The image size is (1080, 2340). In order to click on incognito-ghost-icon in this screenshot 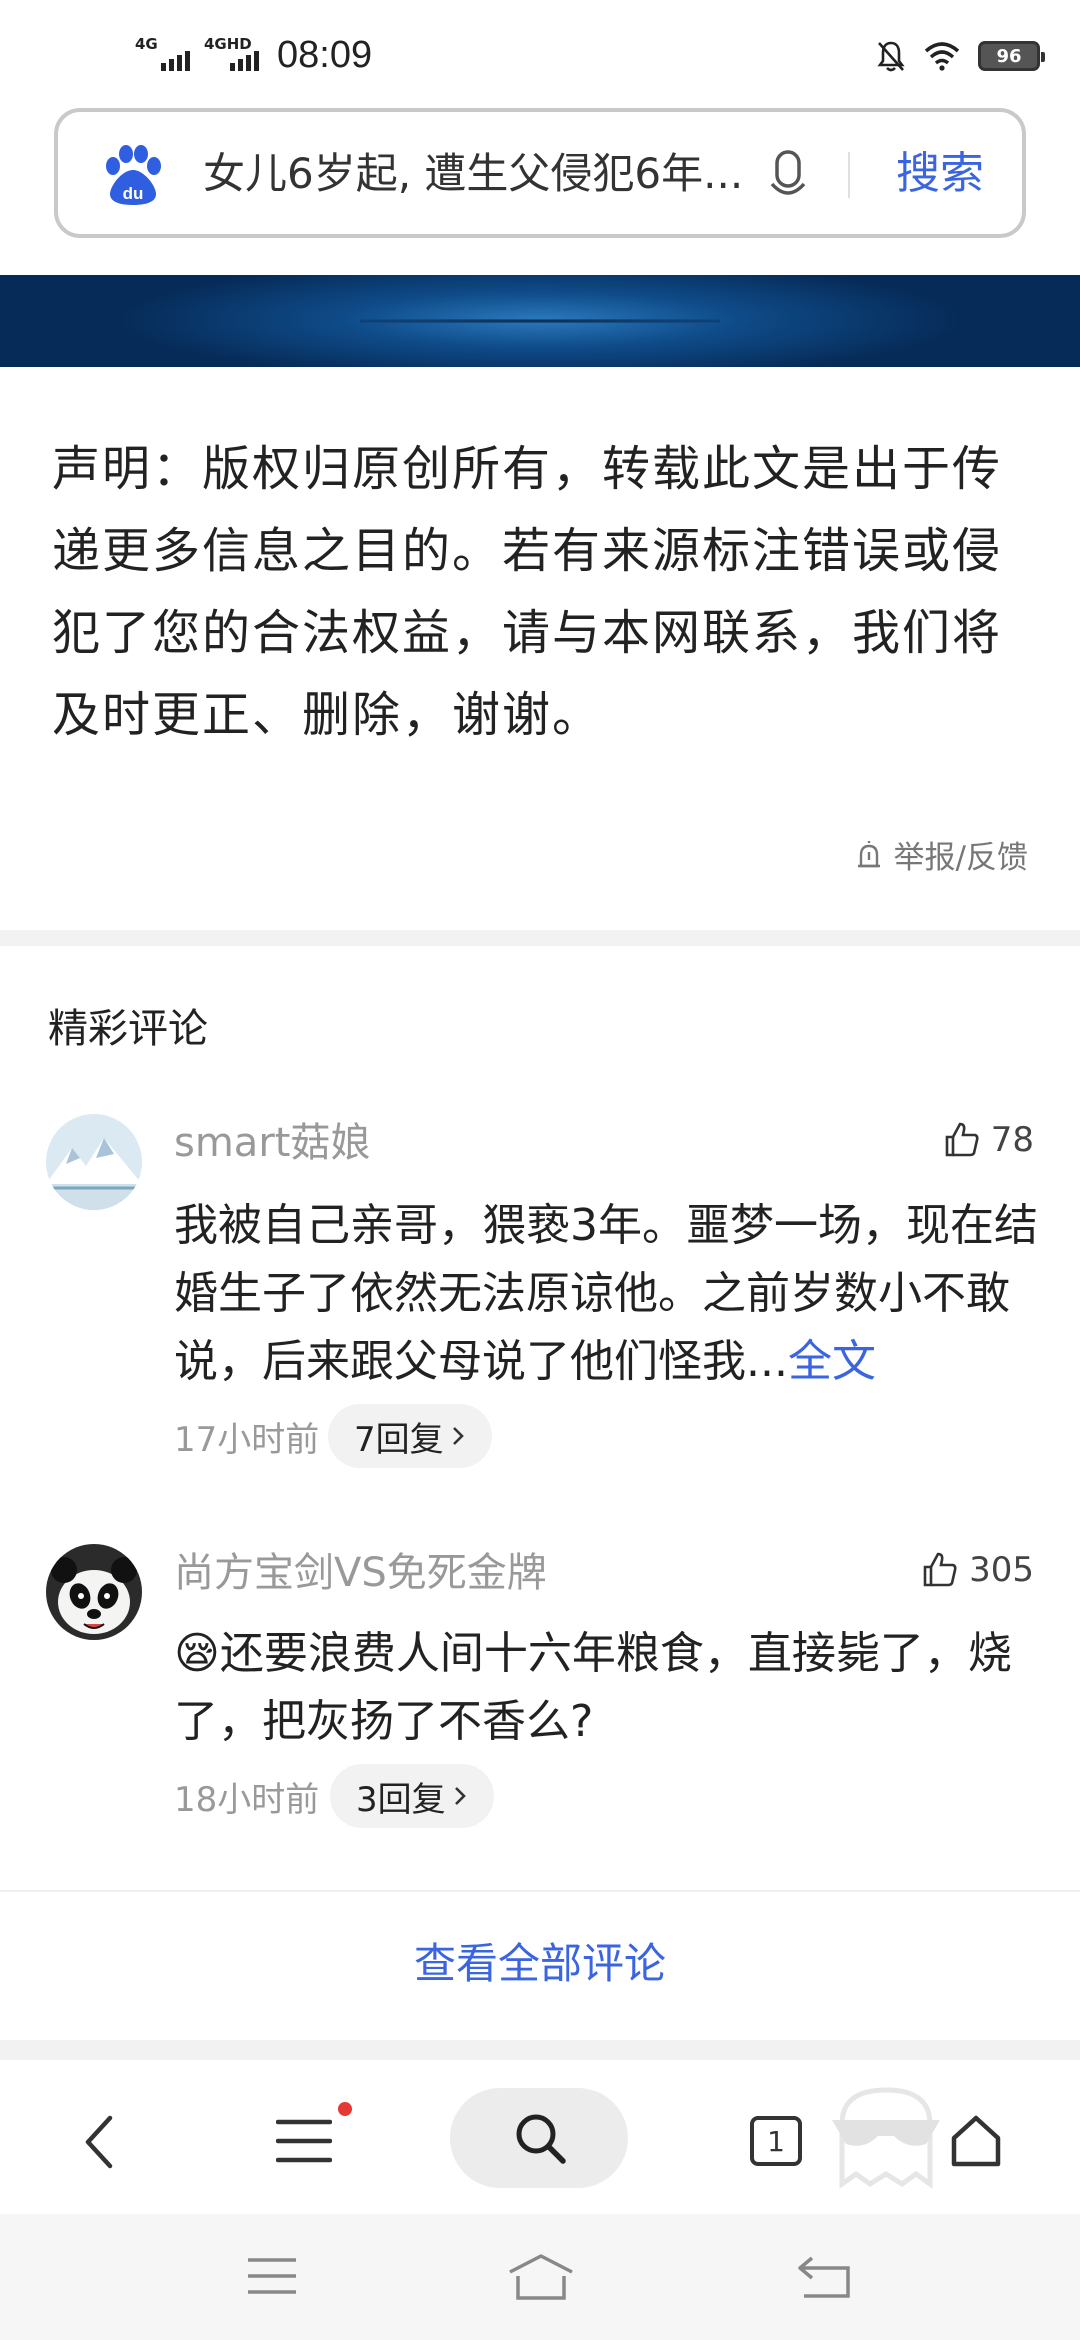, I will do `click(886, 2138)`.